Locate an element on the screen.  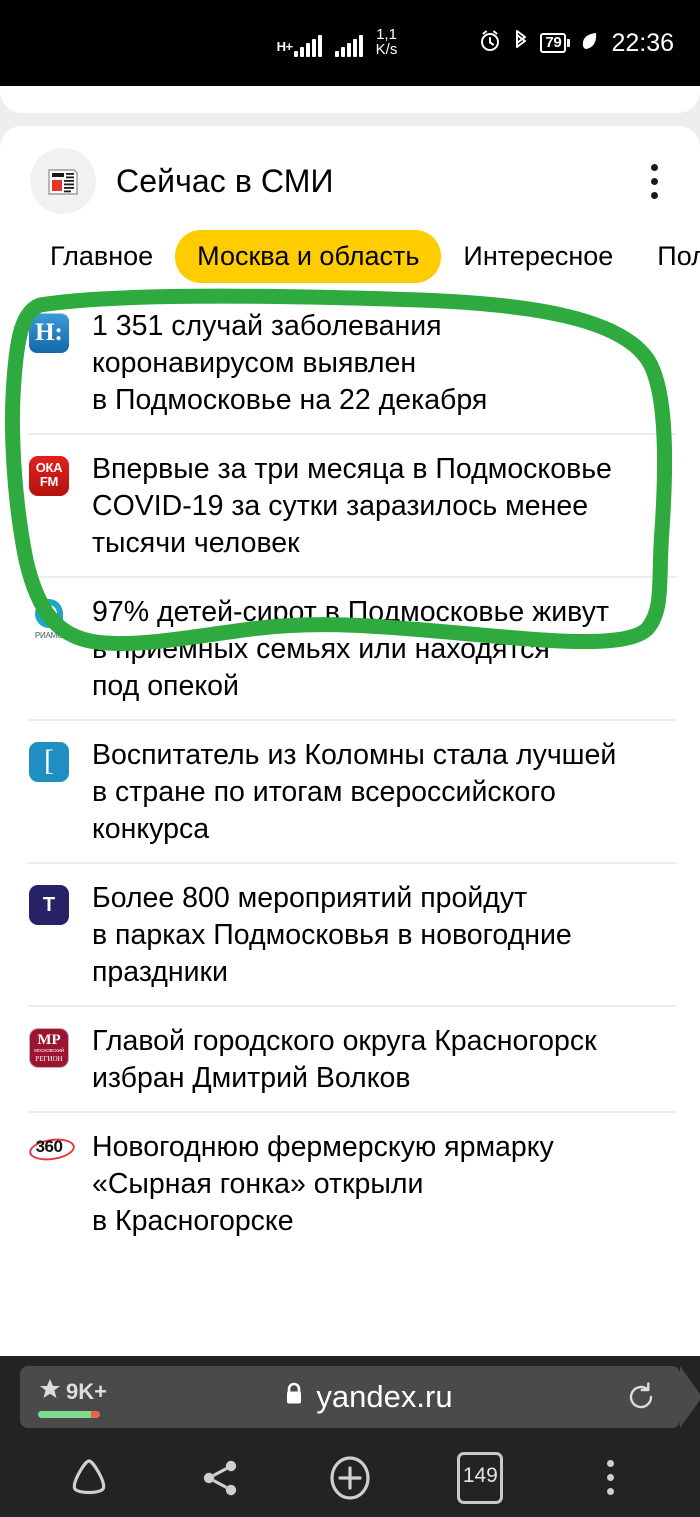
tab-count-label: 149 is located at coordinates (480, 1477).